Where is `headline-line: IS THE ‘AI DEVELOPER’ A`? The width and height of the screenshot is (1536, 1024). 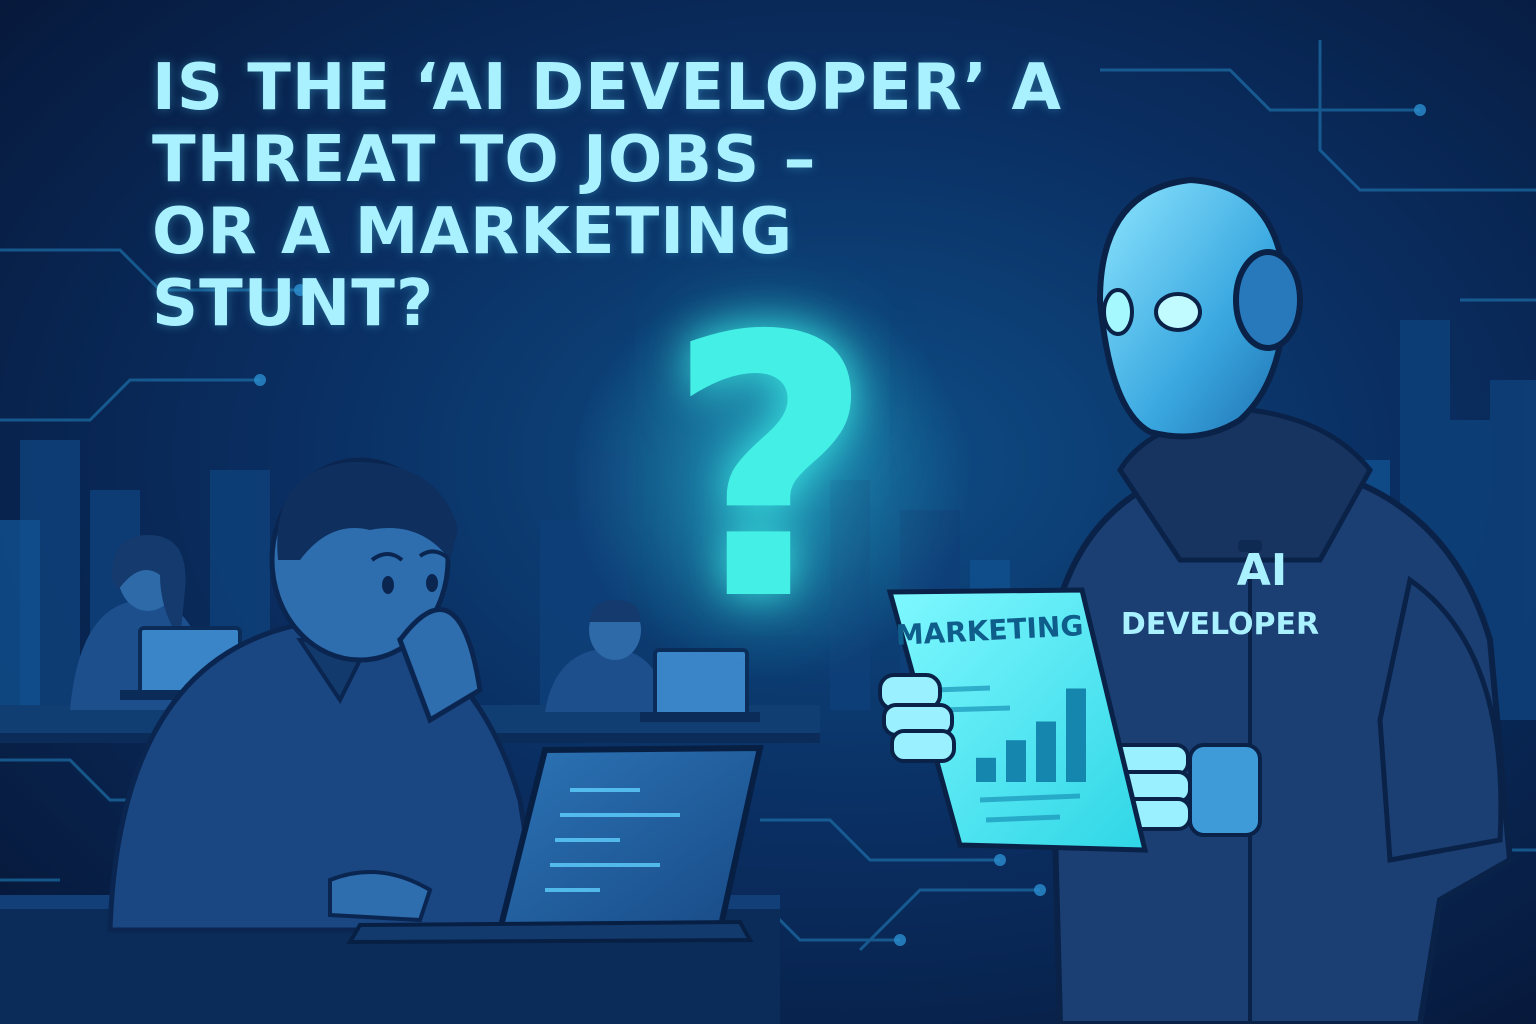 headline-line: IS THE ‘AI DEVELOPER’ A is located at coordinates (607, 88).